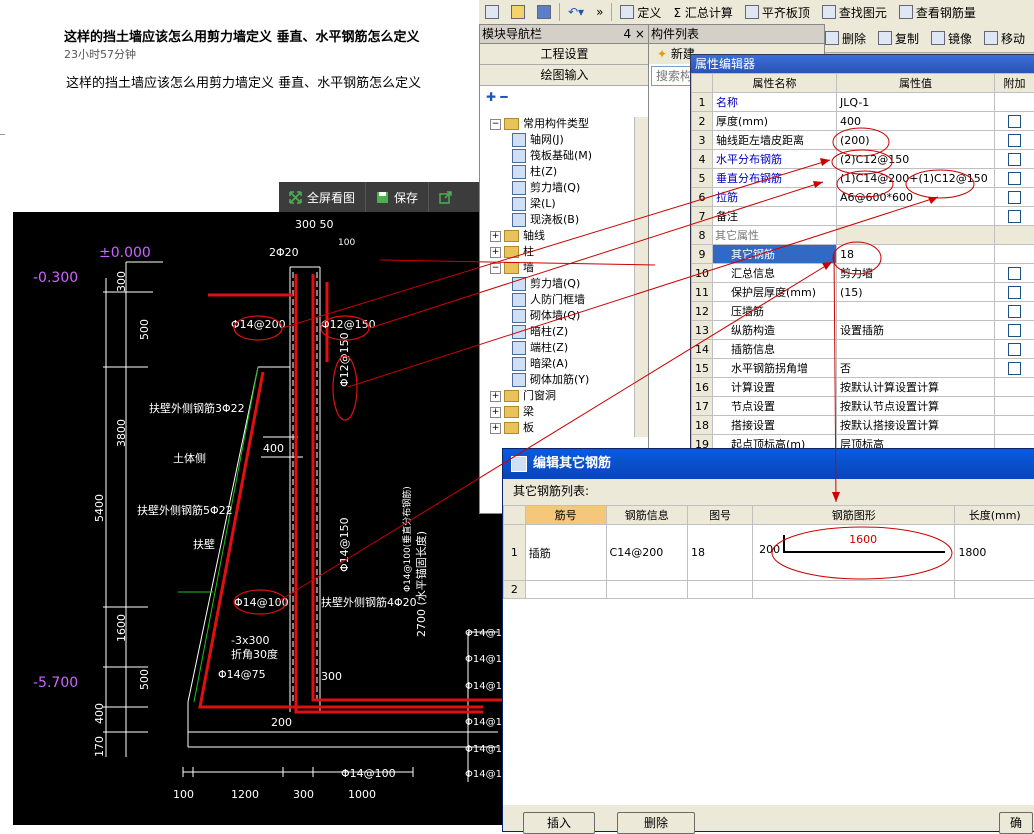 This screenshot has width=1034, height=834. I want to click on property-row: 1名称JLQ-1, so click(863, 102).